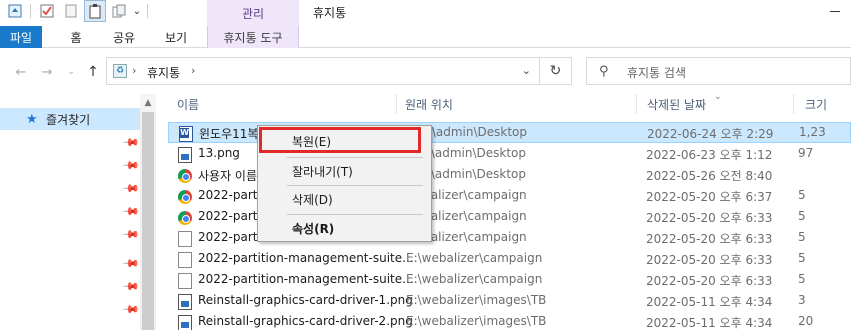 The image size is (851, 330). I want to click on tab-view: 보기, so click(176, 37).